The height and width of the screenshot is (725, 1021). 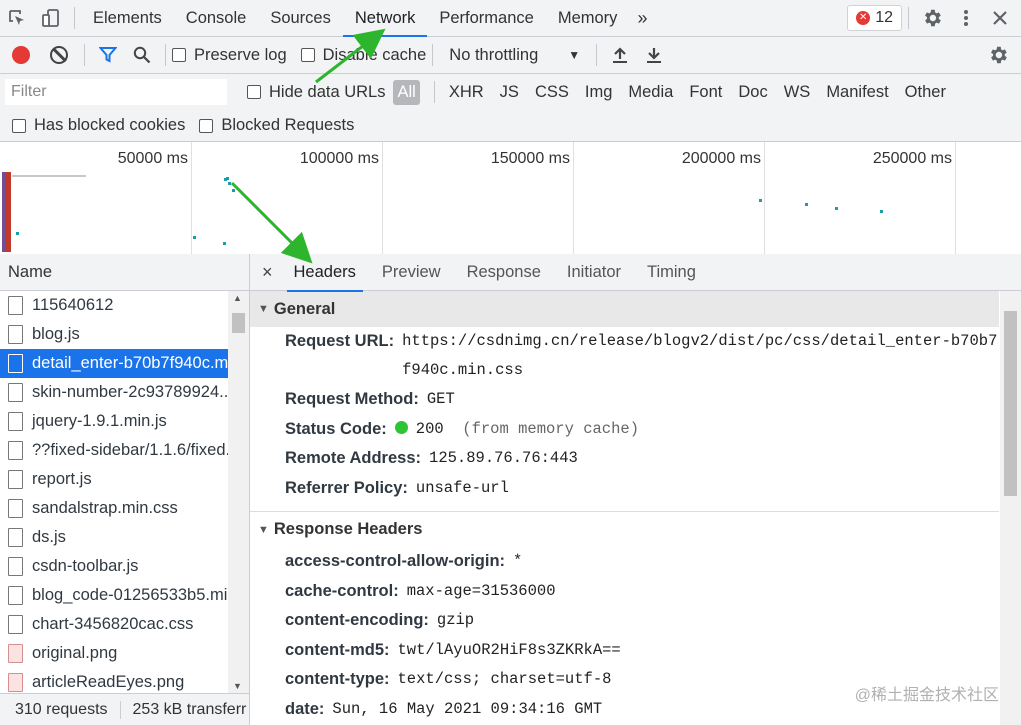 What do you see at coordinates (240, 54) in the screenshot?
I see `preserve-log-label: Preserve log` at bounding box center [240, 54].